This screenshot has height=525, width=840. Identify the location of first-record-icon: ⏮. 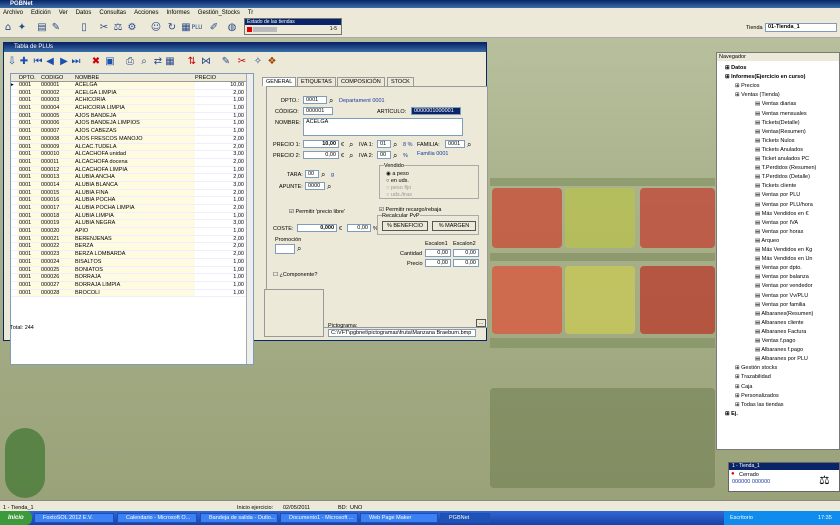
(38, 61).